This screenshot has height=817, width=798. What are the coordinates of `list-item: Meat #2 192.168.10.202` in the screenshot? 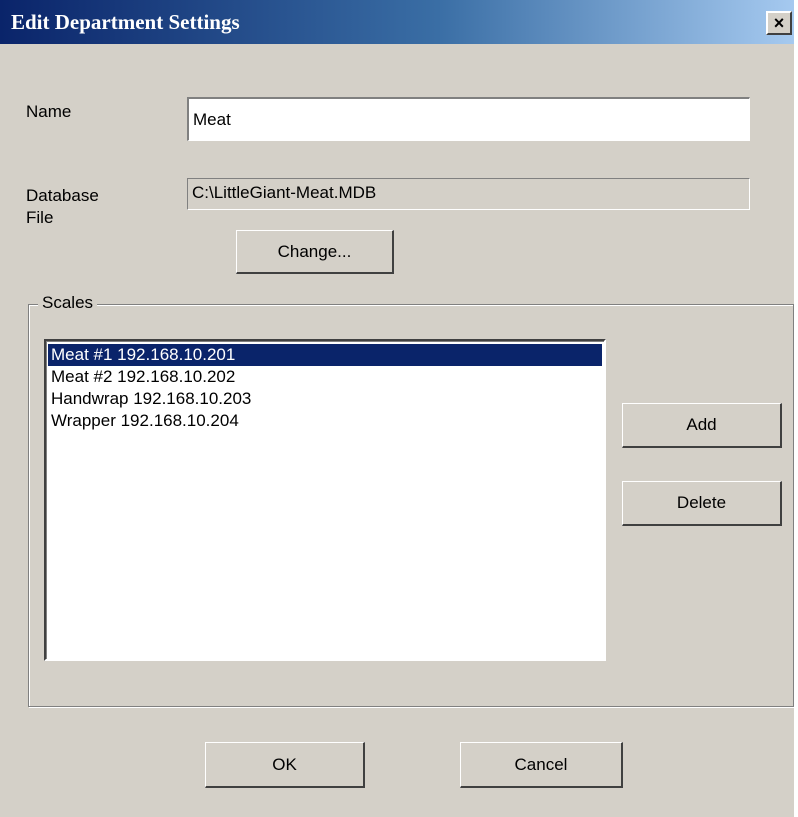 It's located at (325, 377).